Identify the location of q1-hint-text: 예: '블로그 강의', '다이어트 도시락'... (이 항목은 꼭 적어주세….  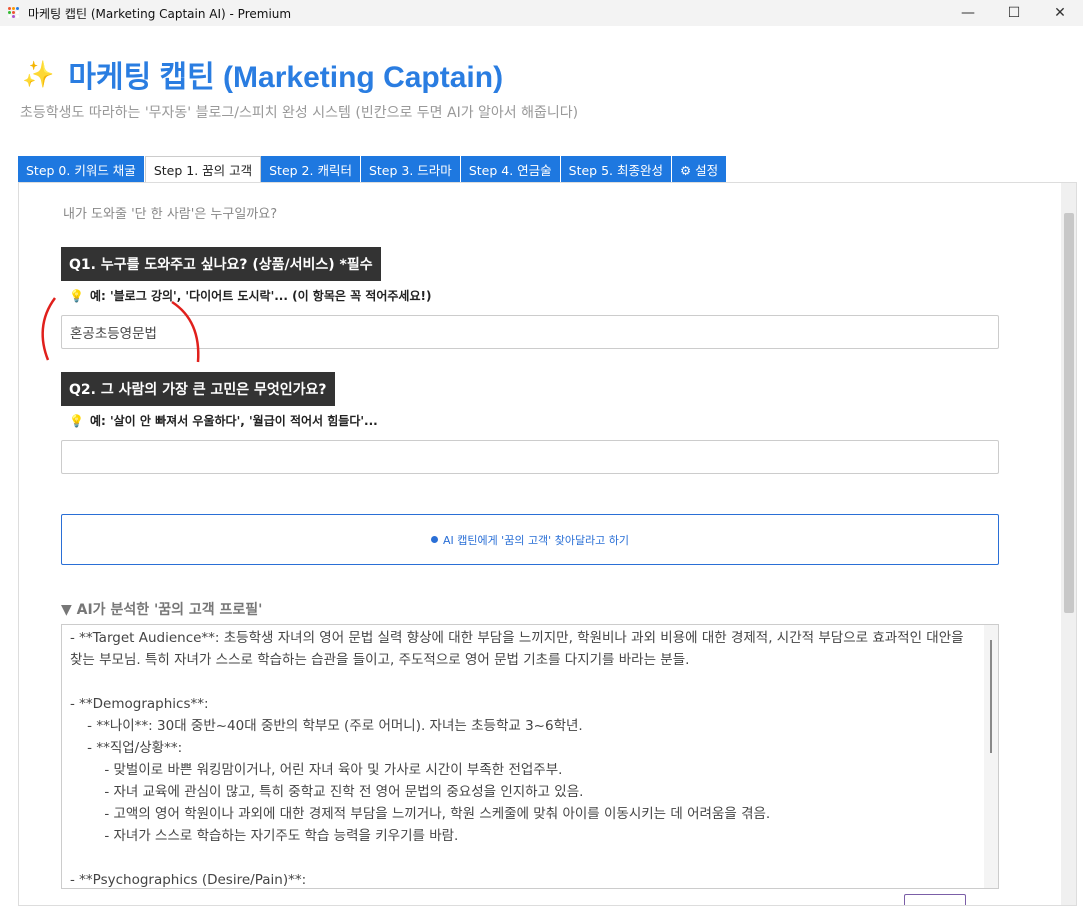
(260, 296).